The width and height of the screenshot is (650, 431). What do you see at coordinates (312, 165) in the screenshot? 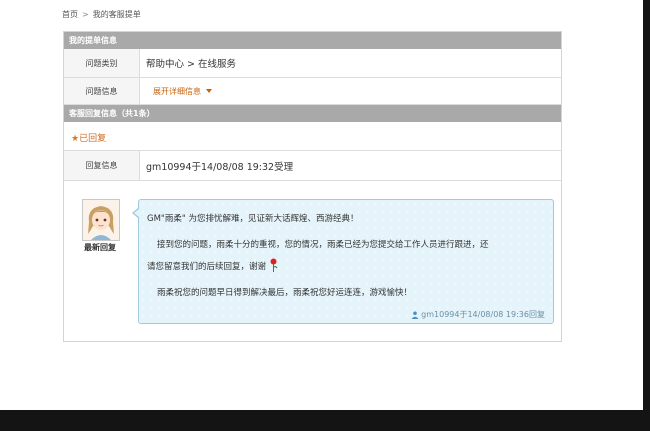
I see `row-reply-info: 回复信息 gm10994于14/08/08 19:32受理` at bounding box center [312, 165].